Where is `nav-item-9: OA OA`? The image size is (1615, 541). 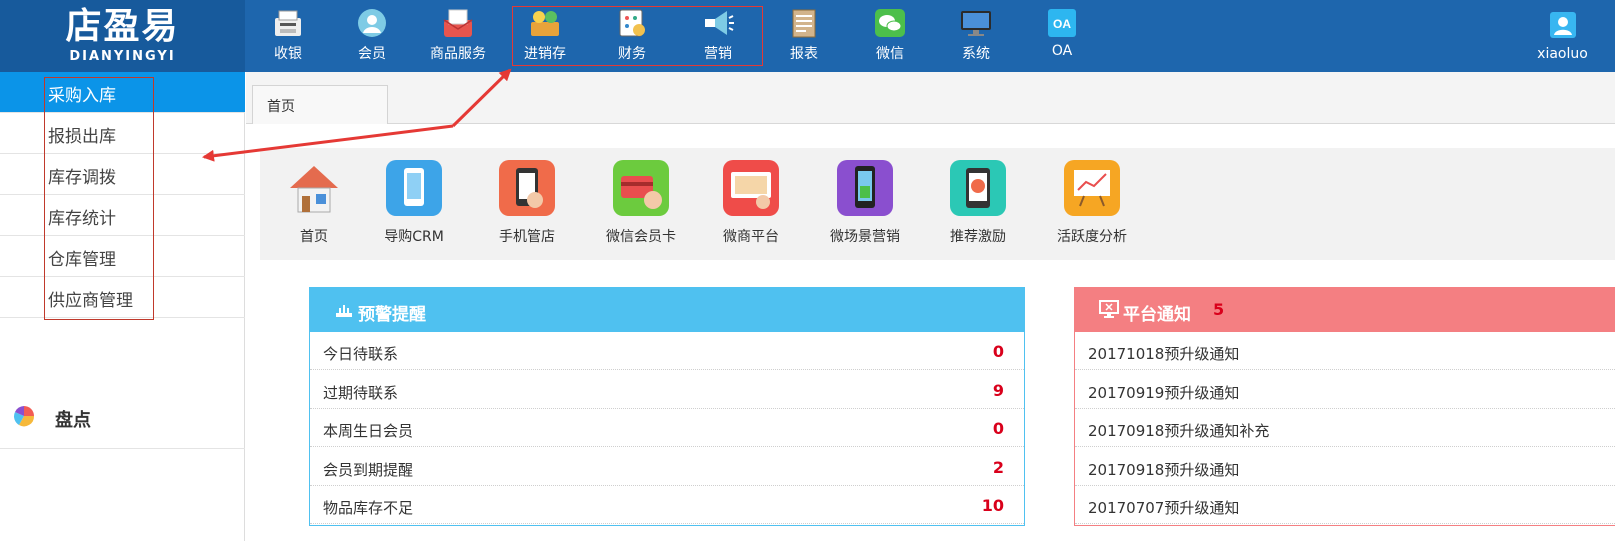 nav-item-9: OA OA is located at coordinates (1062, 36).